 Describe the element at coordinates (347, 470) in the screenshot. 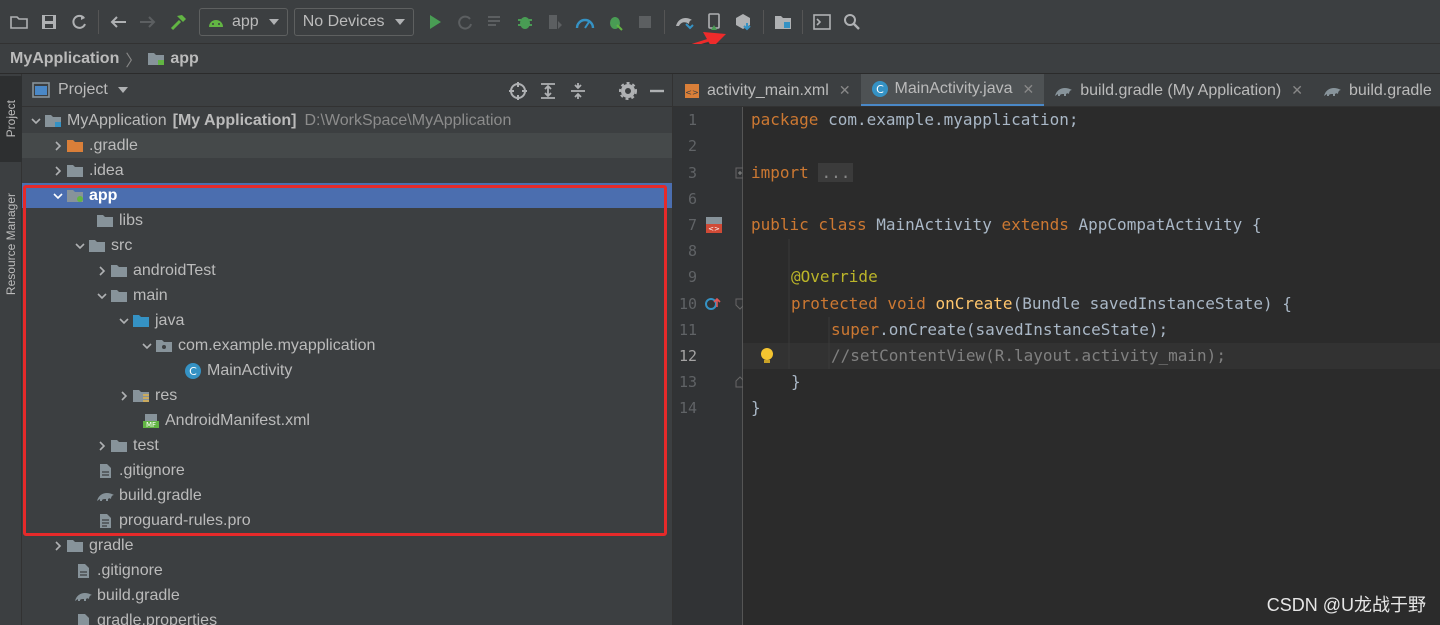

I see `tree-item-app-gitignore: .gitignore` at that location.